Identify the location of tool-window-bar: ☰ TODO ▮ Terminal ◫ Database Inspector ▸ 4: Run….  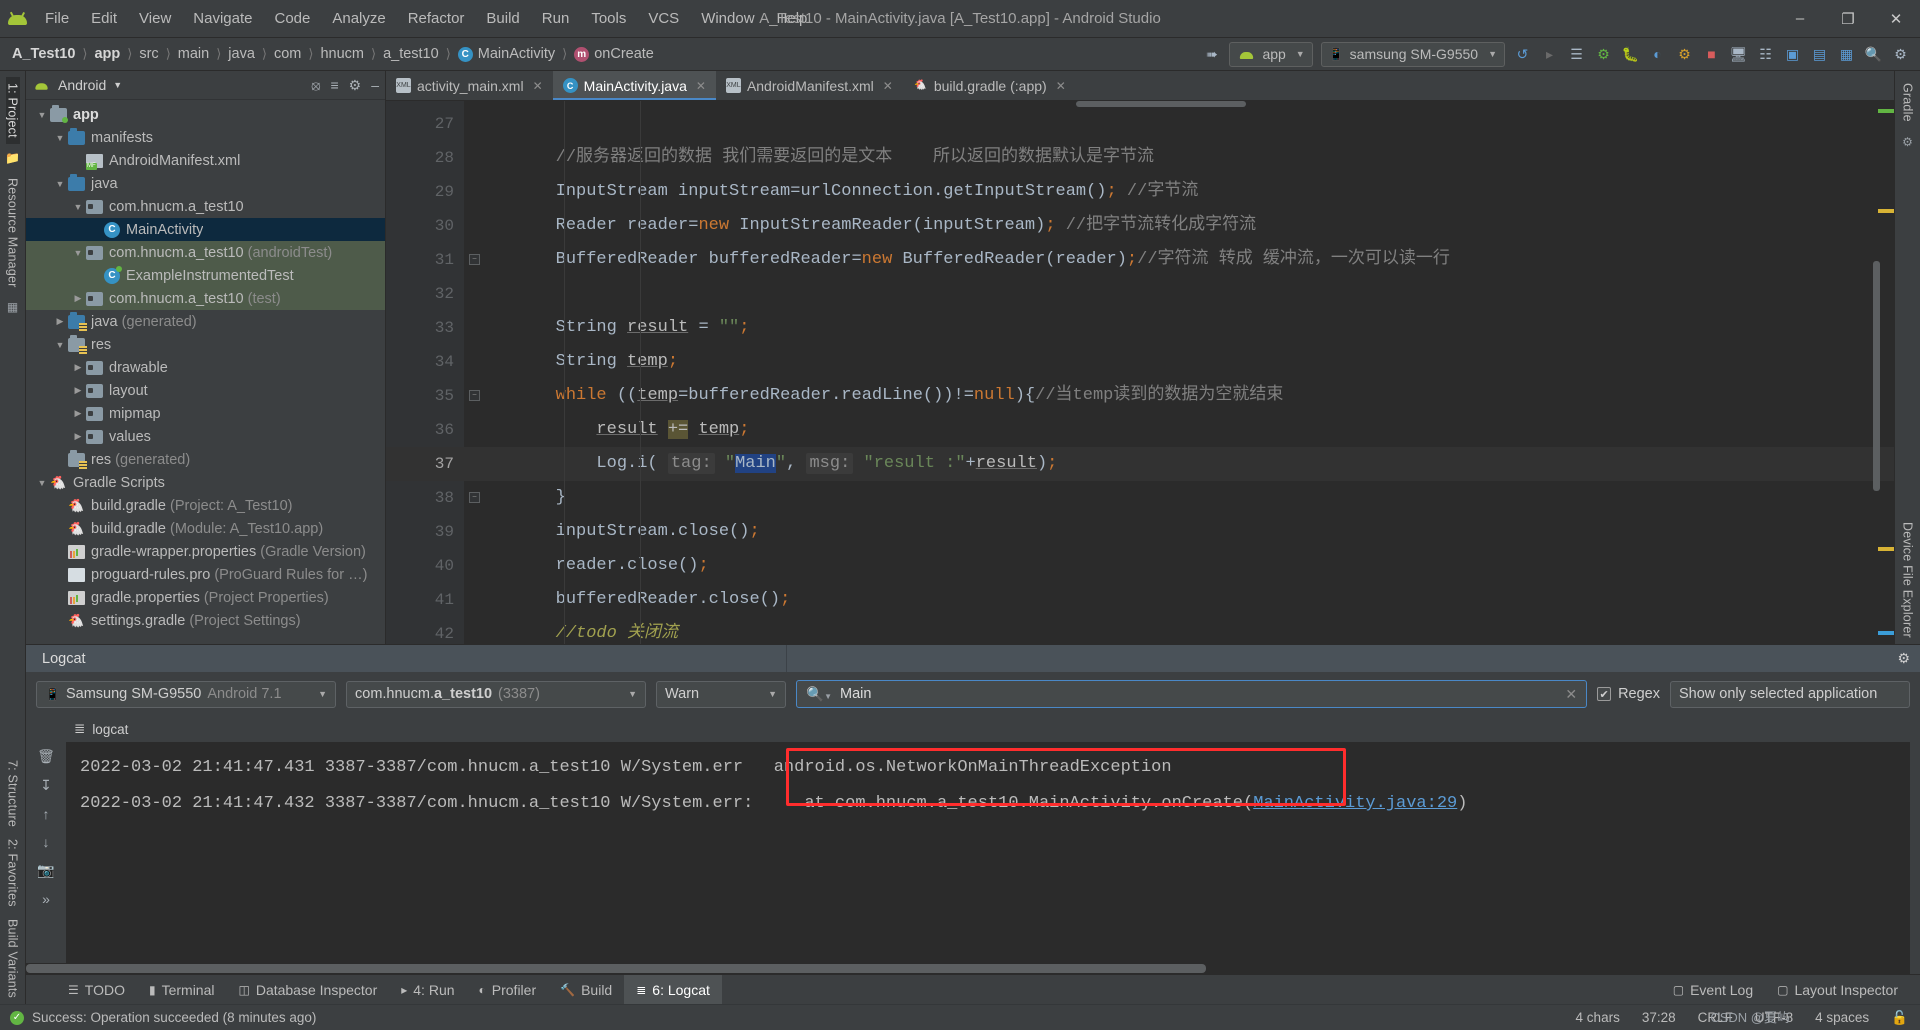
(973, 989).